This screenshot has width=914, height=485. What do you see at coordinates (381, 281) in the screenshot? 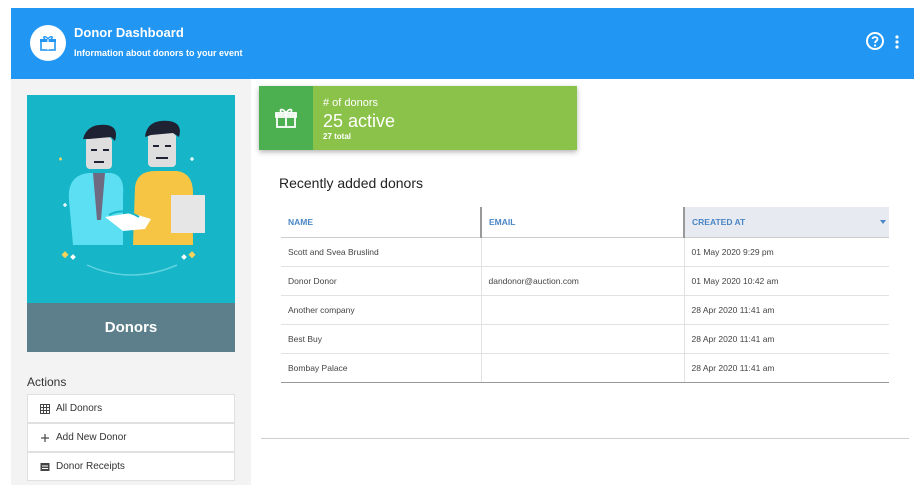
I see `cell-name: Donor Donor` at bounding box center [381, 281].